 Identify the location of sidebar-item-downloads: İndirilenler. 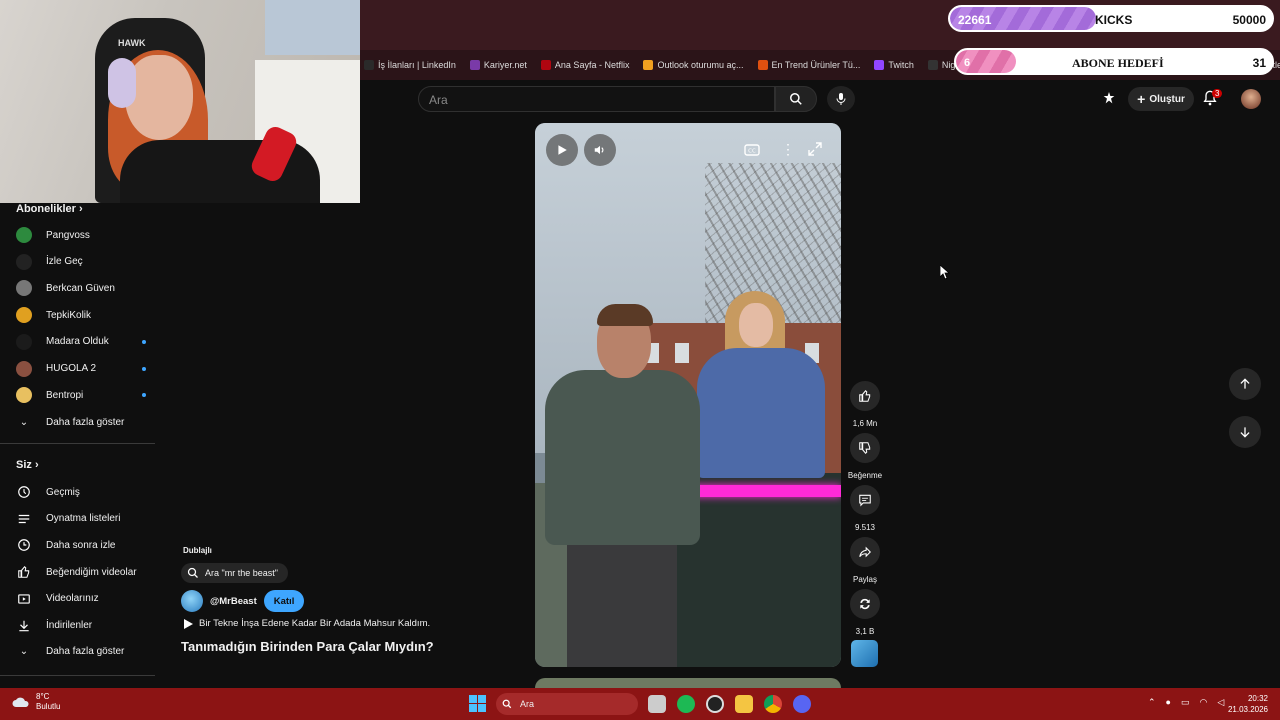
(81, 626).